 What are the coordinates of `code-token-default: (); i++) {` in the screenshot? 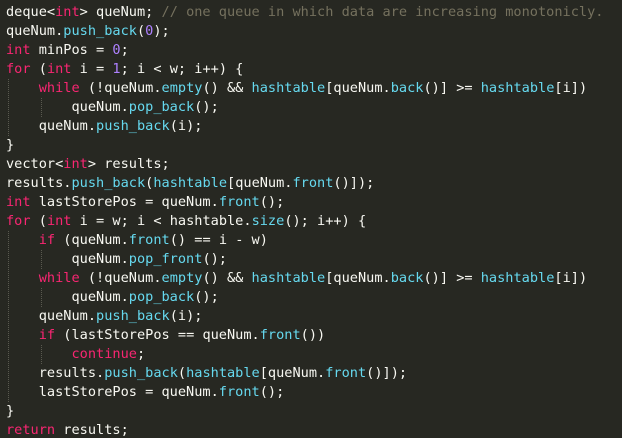 It's located at (325, 221).